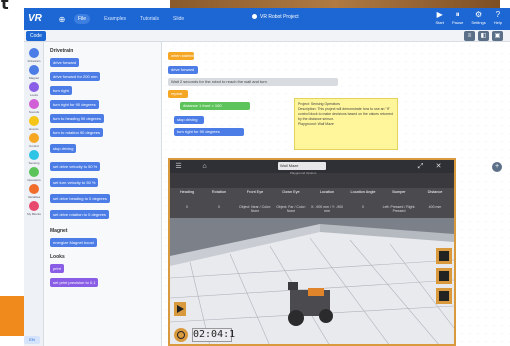  Describe the element at coordinates (444, 296) in the screenshot. I see `camera-side-icon` at that location.